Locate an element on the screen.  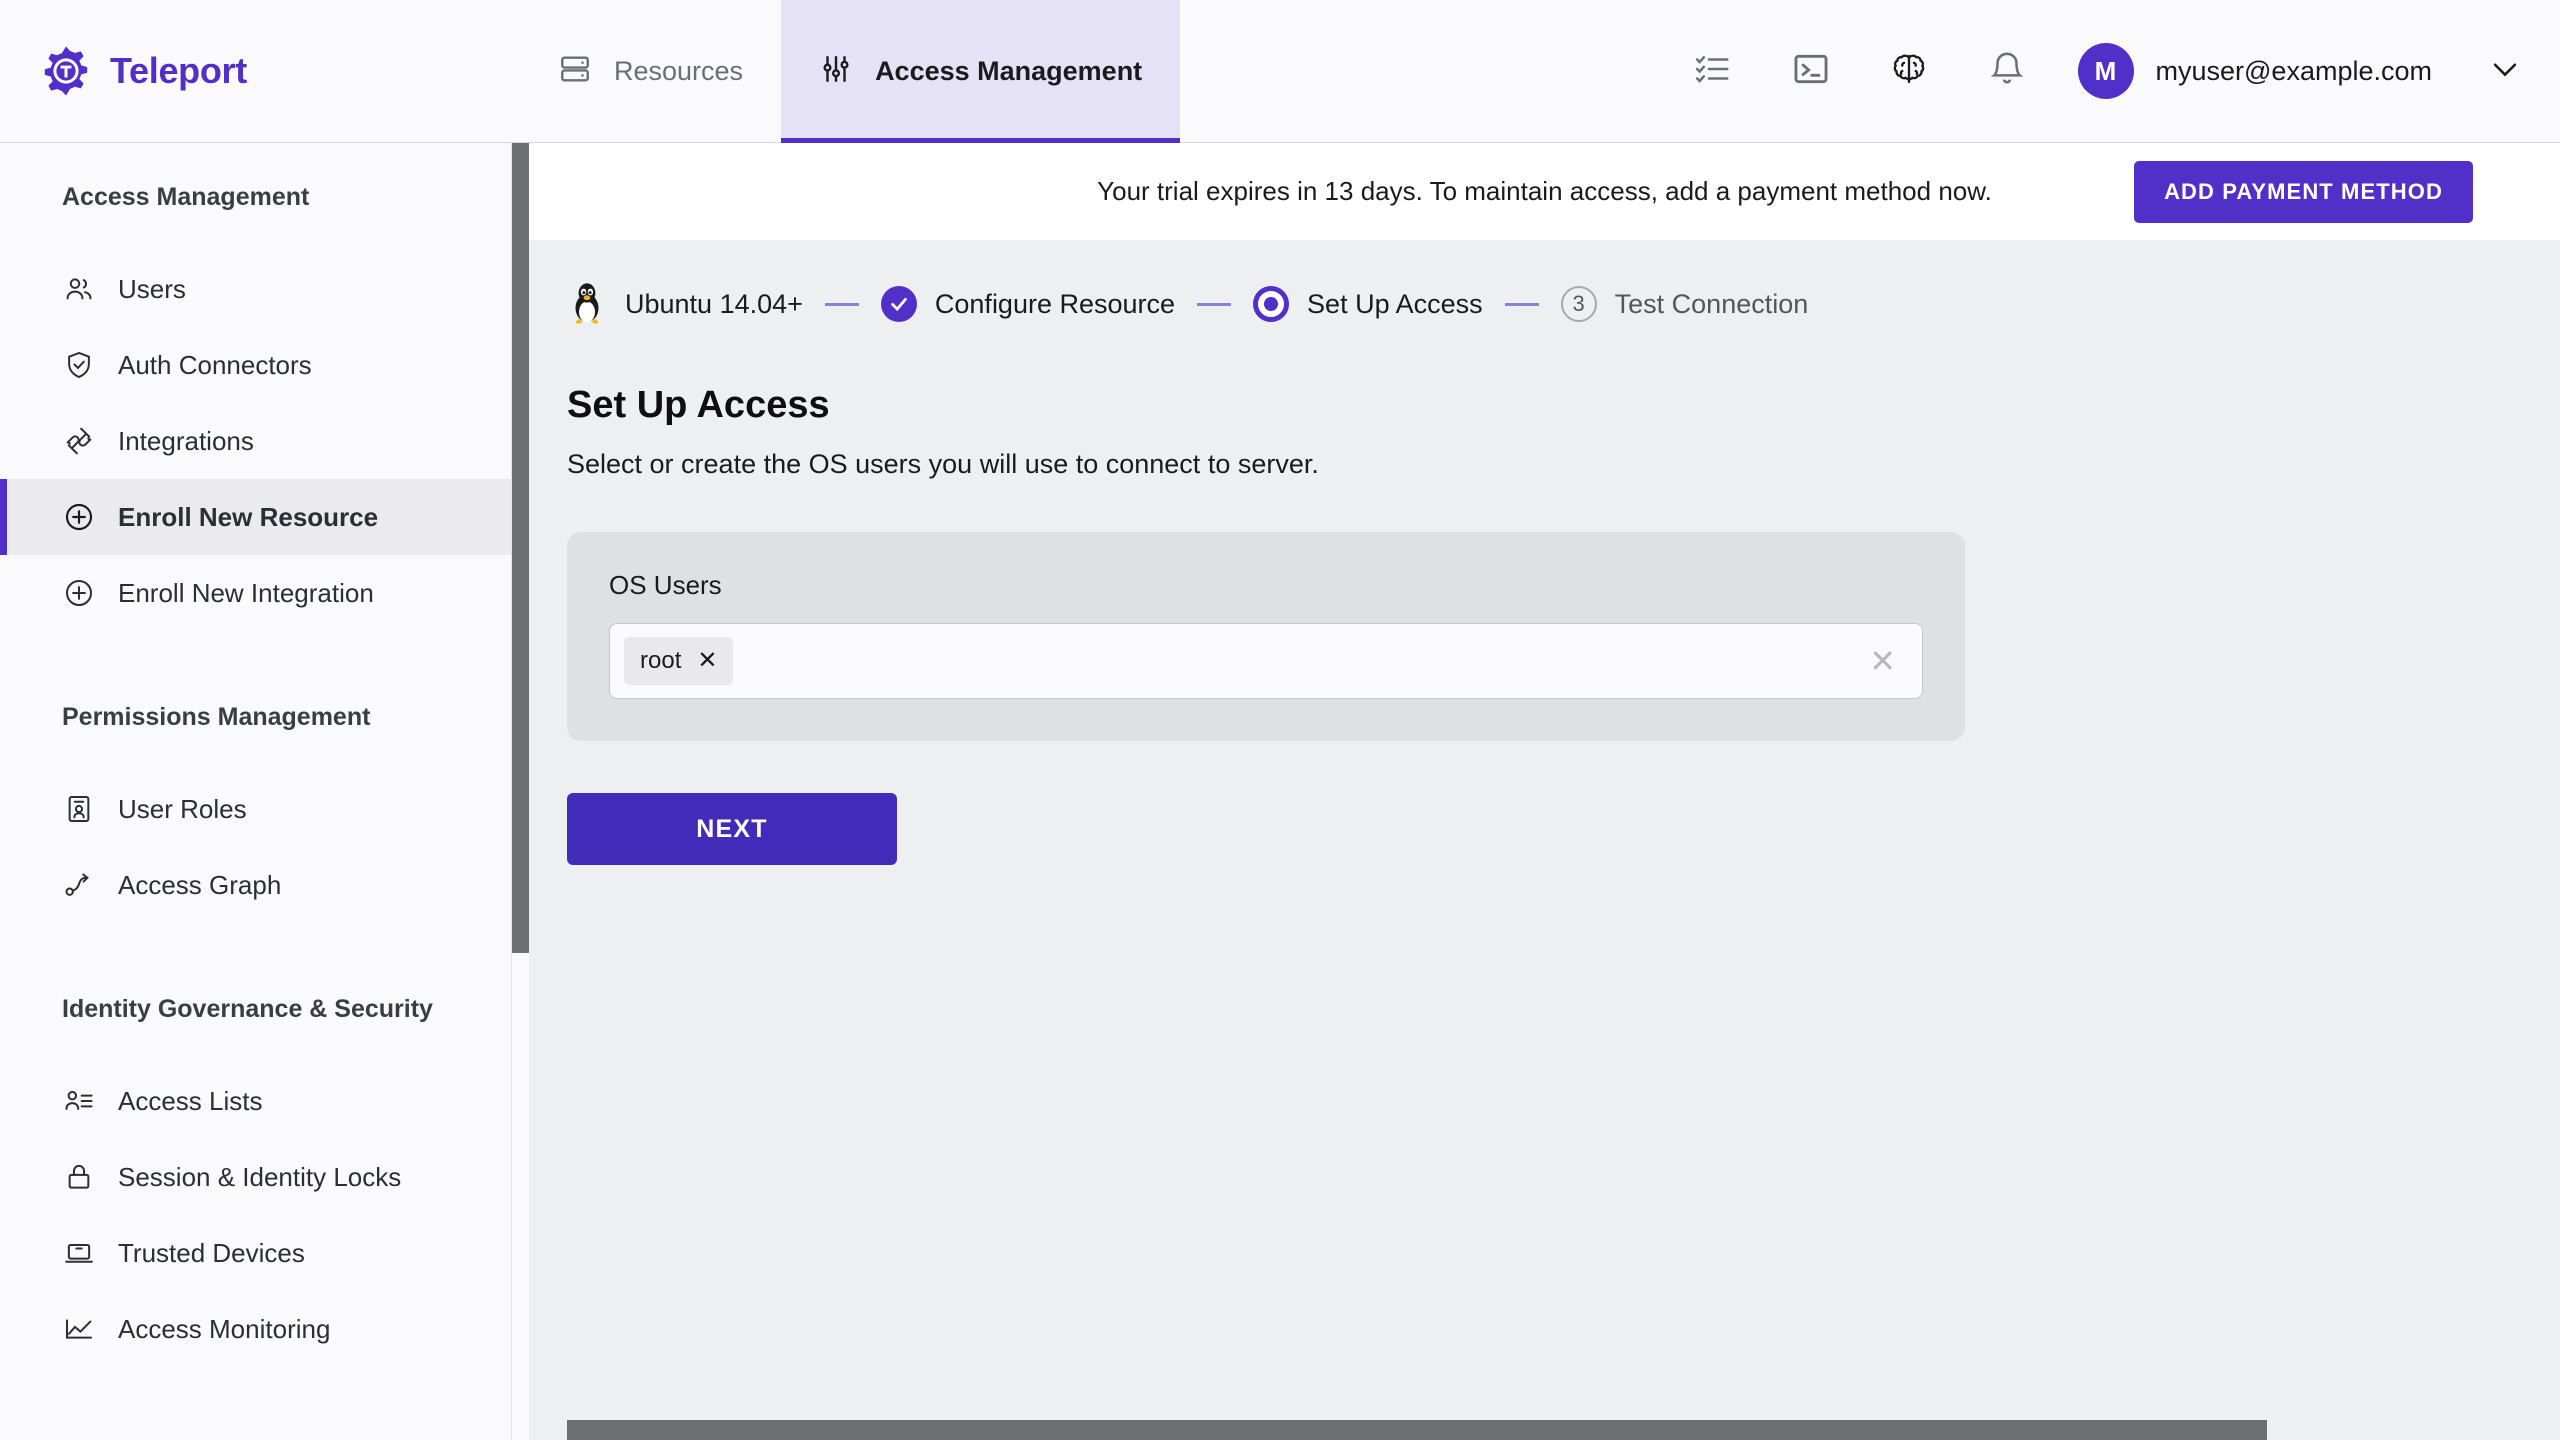
sidebar-item-enroll-new-integration: Enroll New Integration is located at coordinates (255, 593).